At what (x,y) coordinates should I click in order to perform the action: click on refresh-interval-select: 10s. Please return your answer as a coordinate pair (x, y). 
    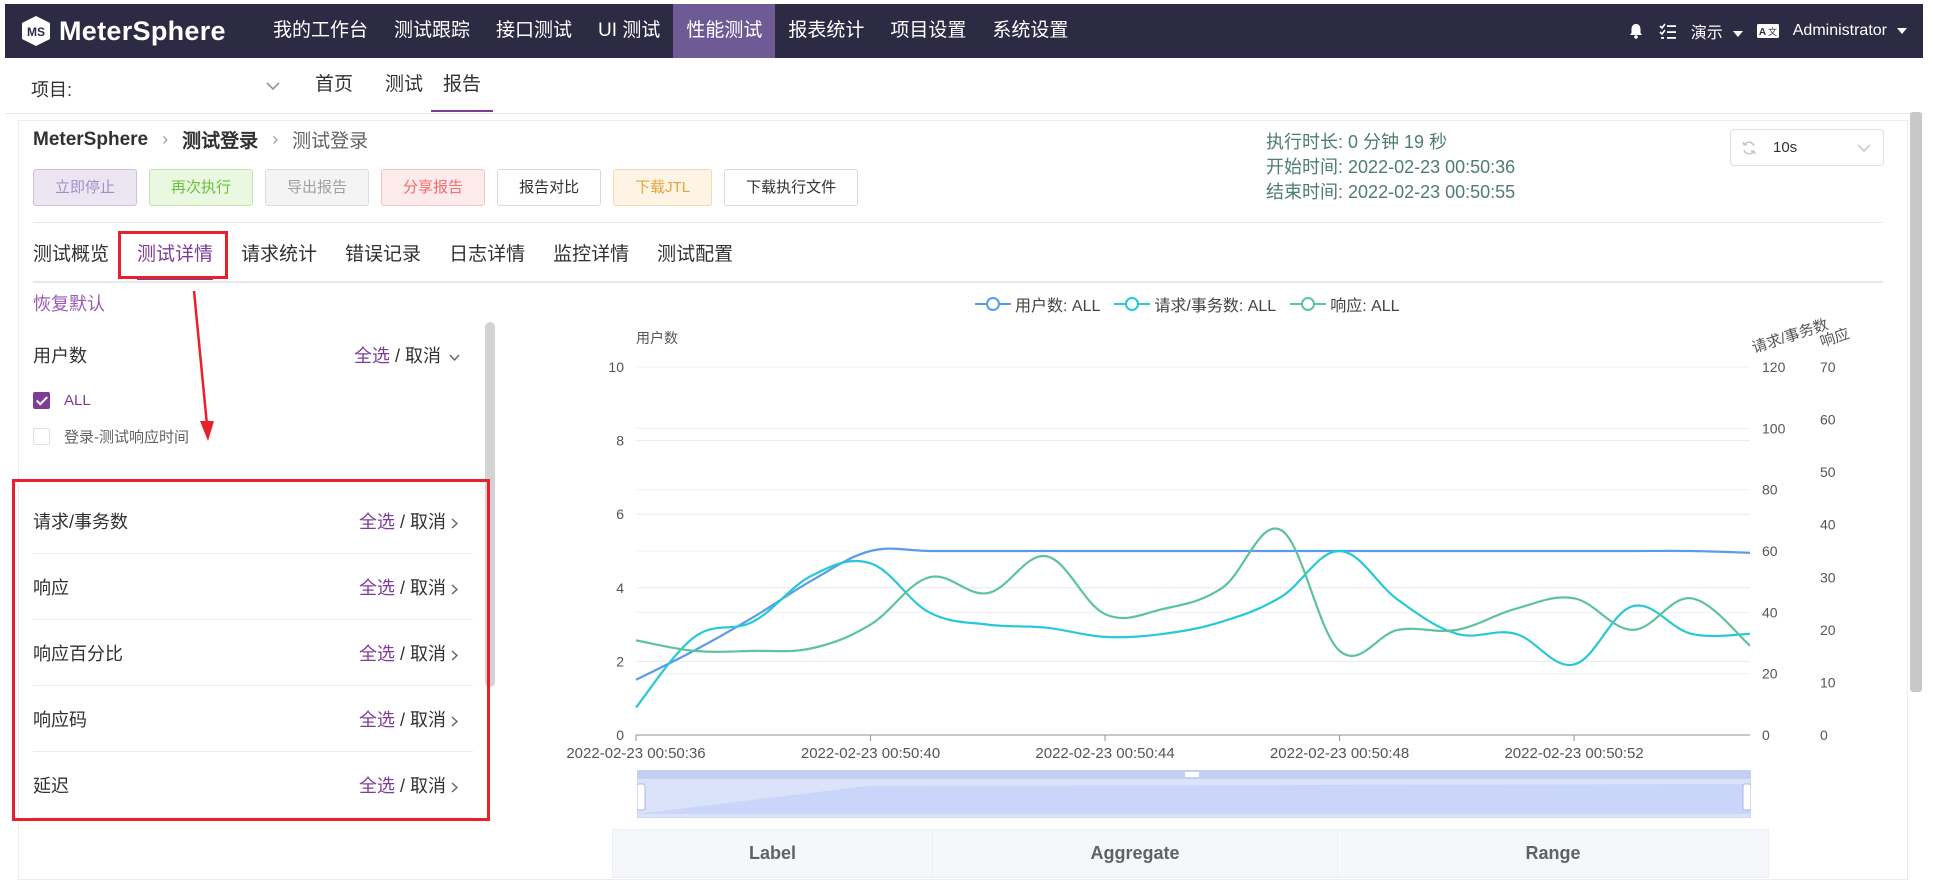
    Looking at the image, I should click on (1807, 147).